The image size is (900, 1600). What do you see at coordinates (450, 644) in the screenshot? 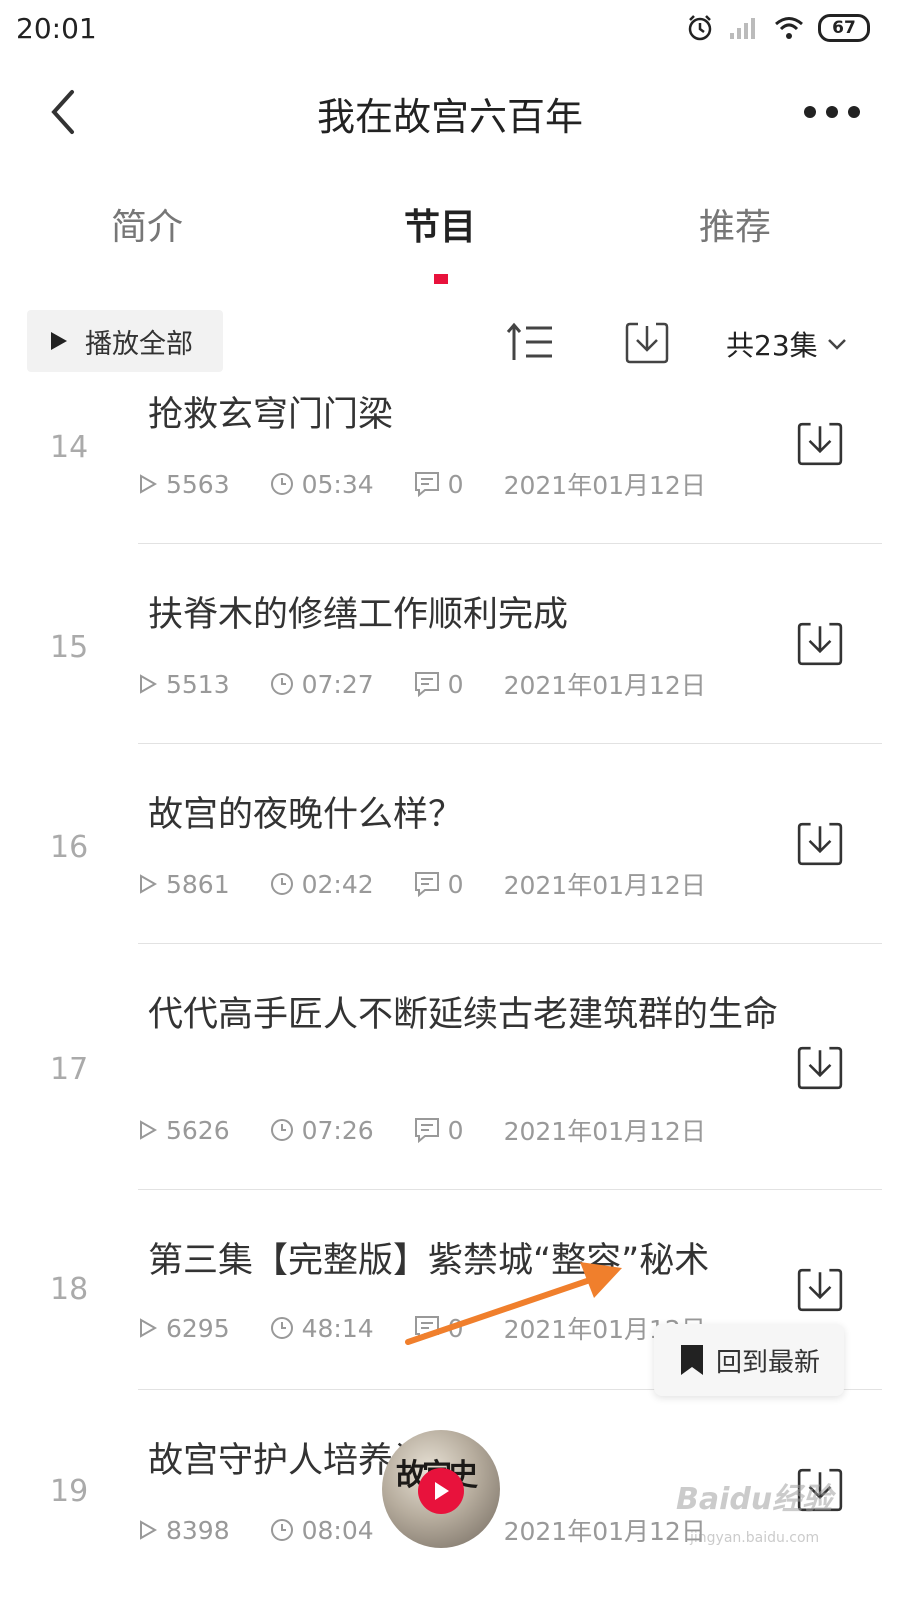
I see `episode-row: 15 扶脊木的修缮工作顺利完成 5513 07:27 0 2021年01月12日` at bounding box center [450, 644].